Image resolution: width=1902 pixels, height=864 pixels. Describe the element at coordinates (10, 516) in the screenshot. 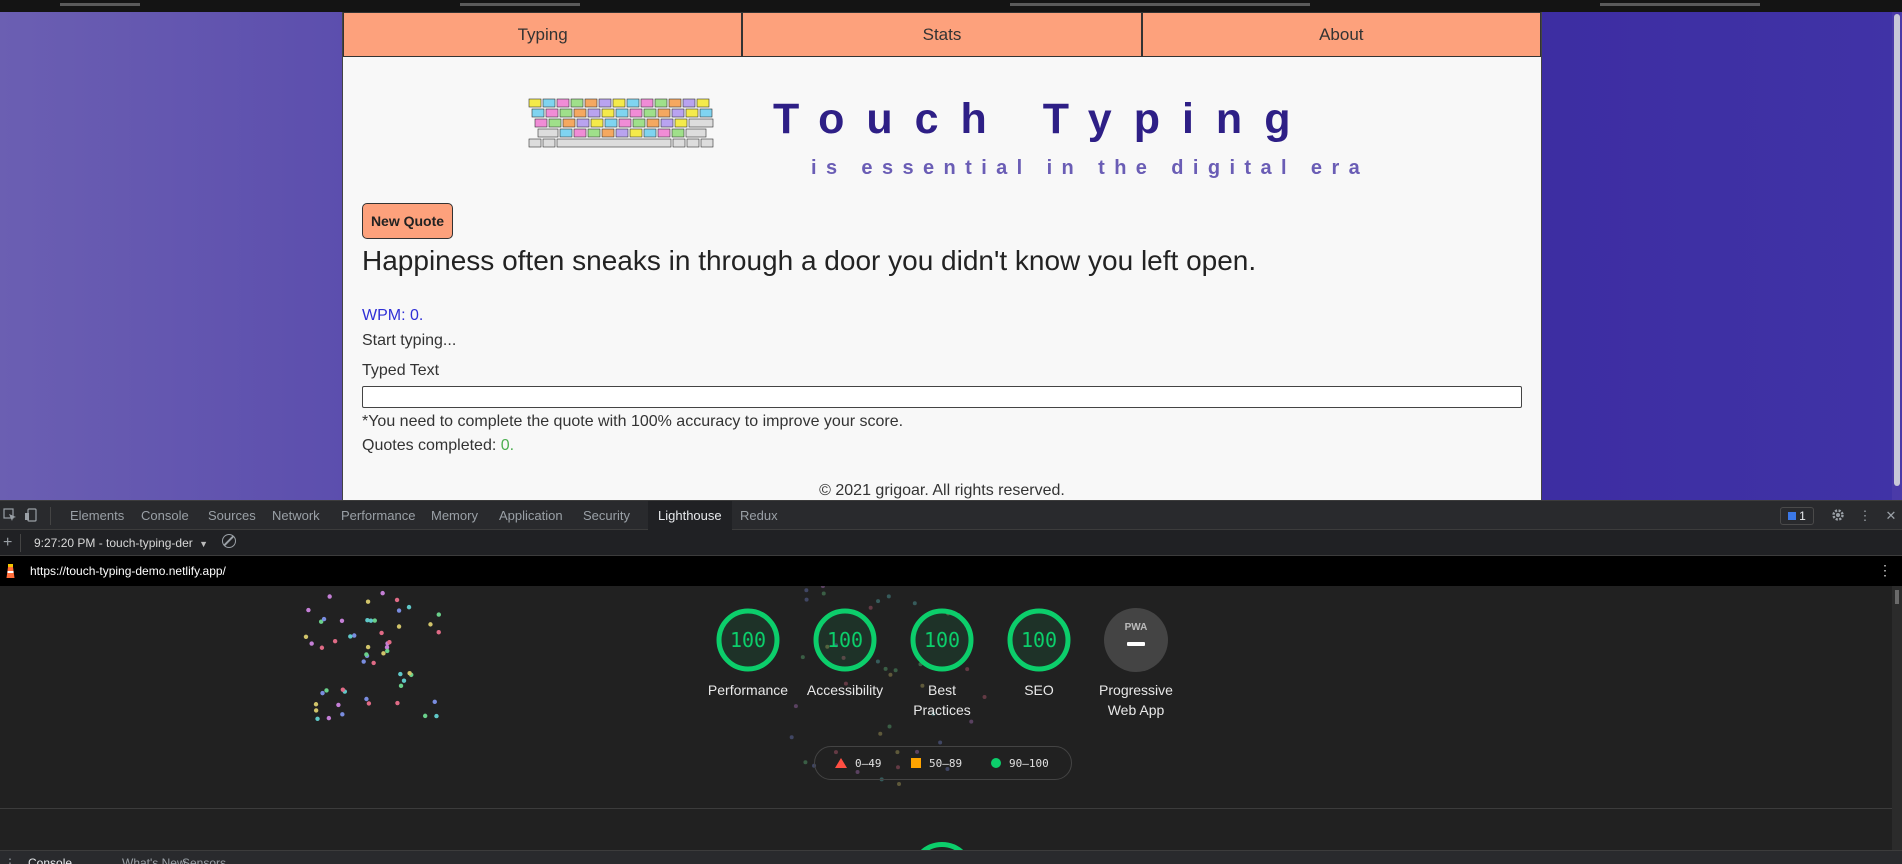

I see `inspect-element-icon` at that location.